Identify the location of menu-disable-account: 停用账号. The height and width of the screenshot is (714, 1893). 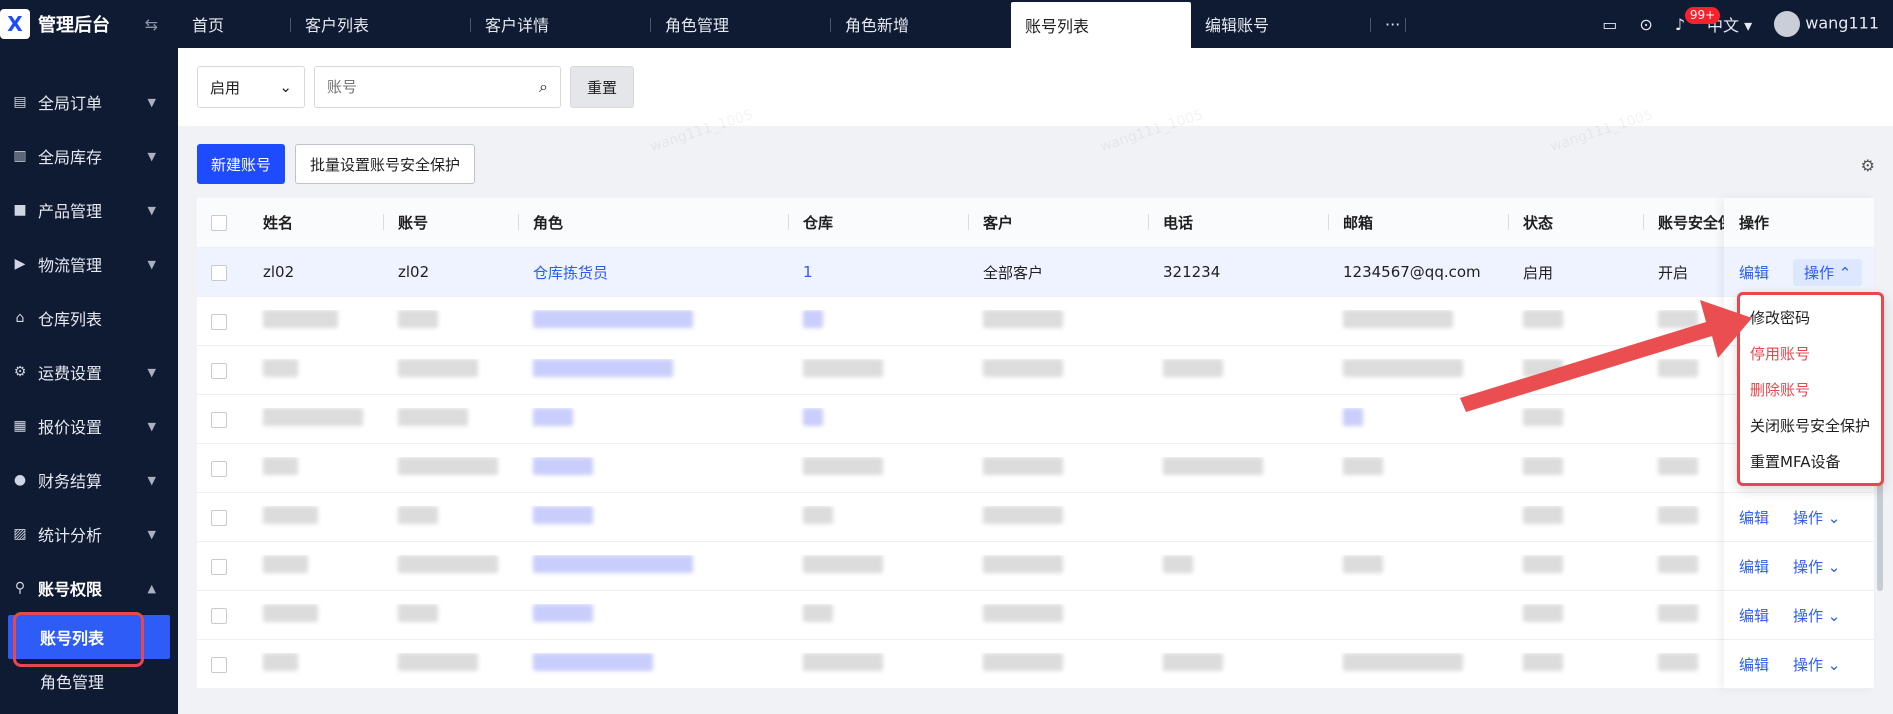
(1810, 353).